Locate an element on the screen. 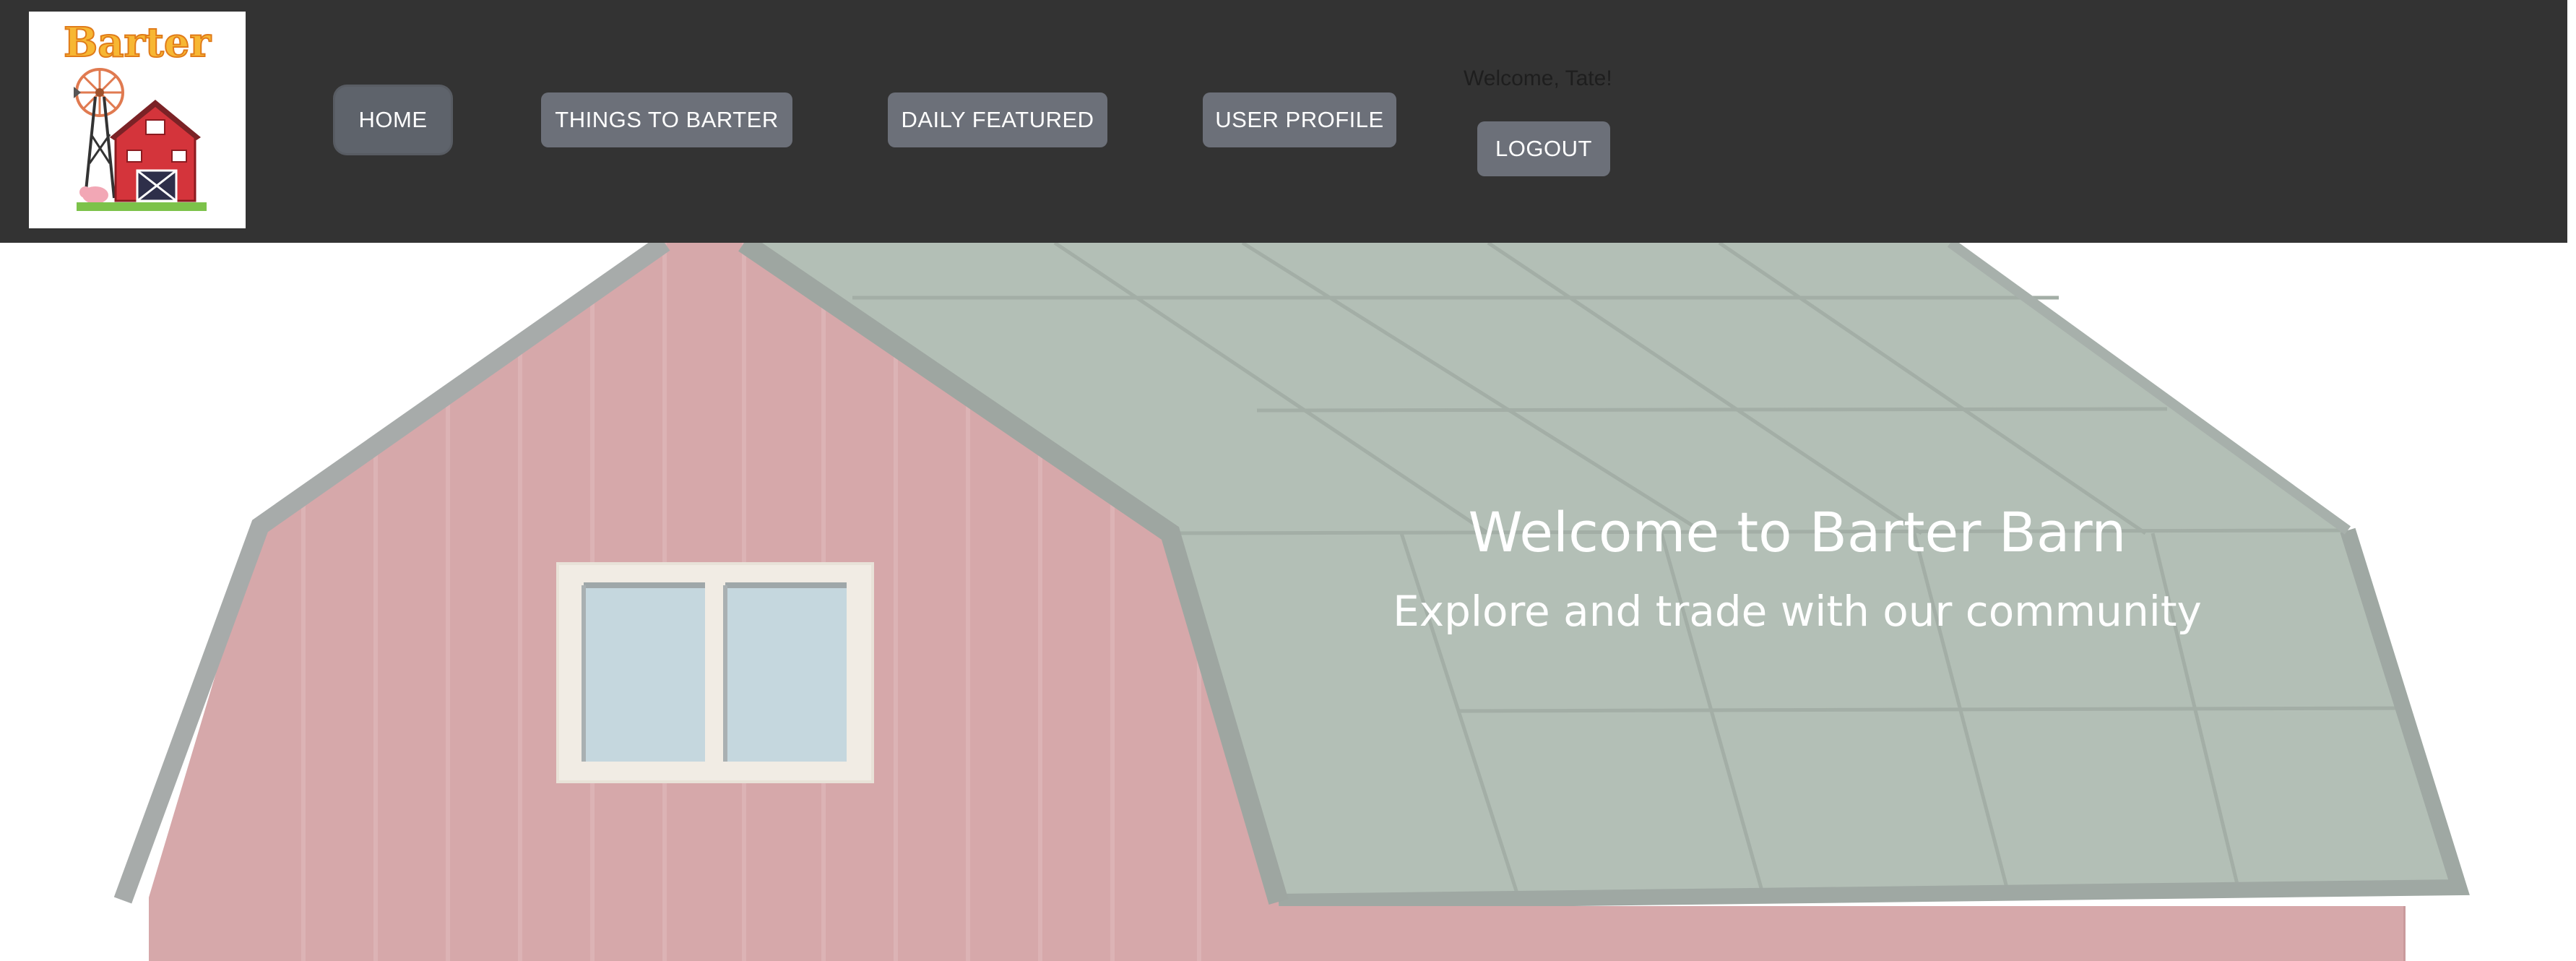 The width and height of the screenshot is (2576, 961). nav-home-button: HOME is located at coordinates (393, 120).